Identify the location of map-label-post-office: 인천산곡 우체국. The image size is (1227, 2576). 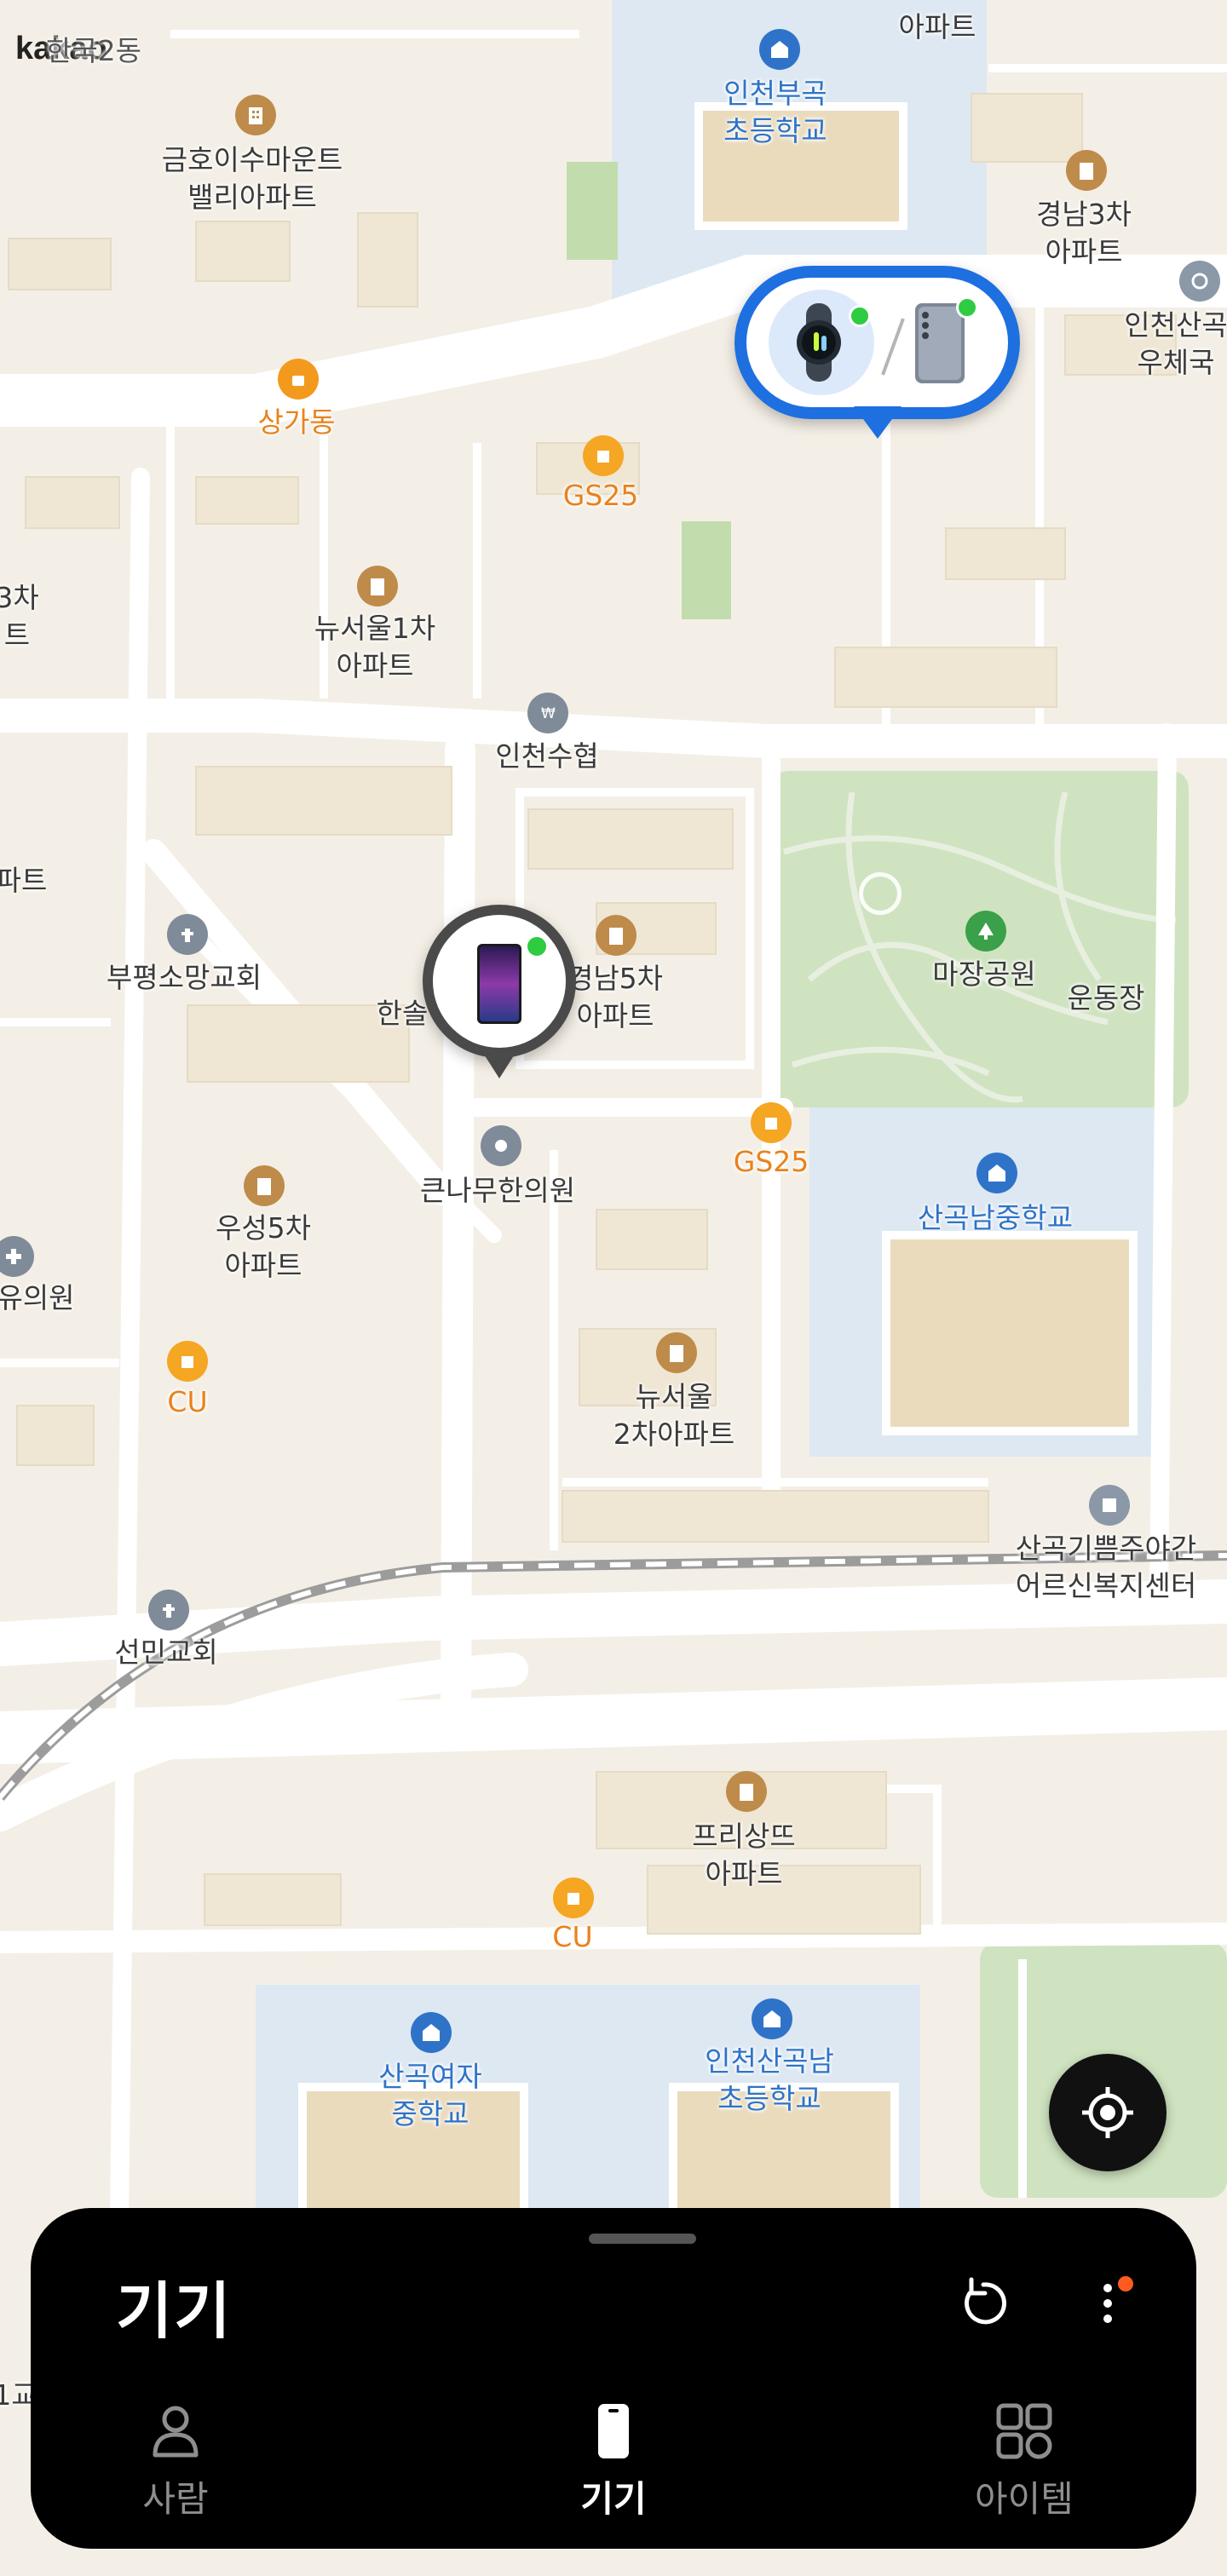
(1175, 343).